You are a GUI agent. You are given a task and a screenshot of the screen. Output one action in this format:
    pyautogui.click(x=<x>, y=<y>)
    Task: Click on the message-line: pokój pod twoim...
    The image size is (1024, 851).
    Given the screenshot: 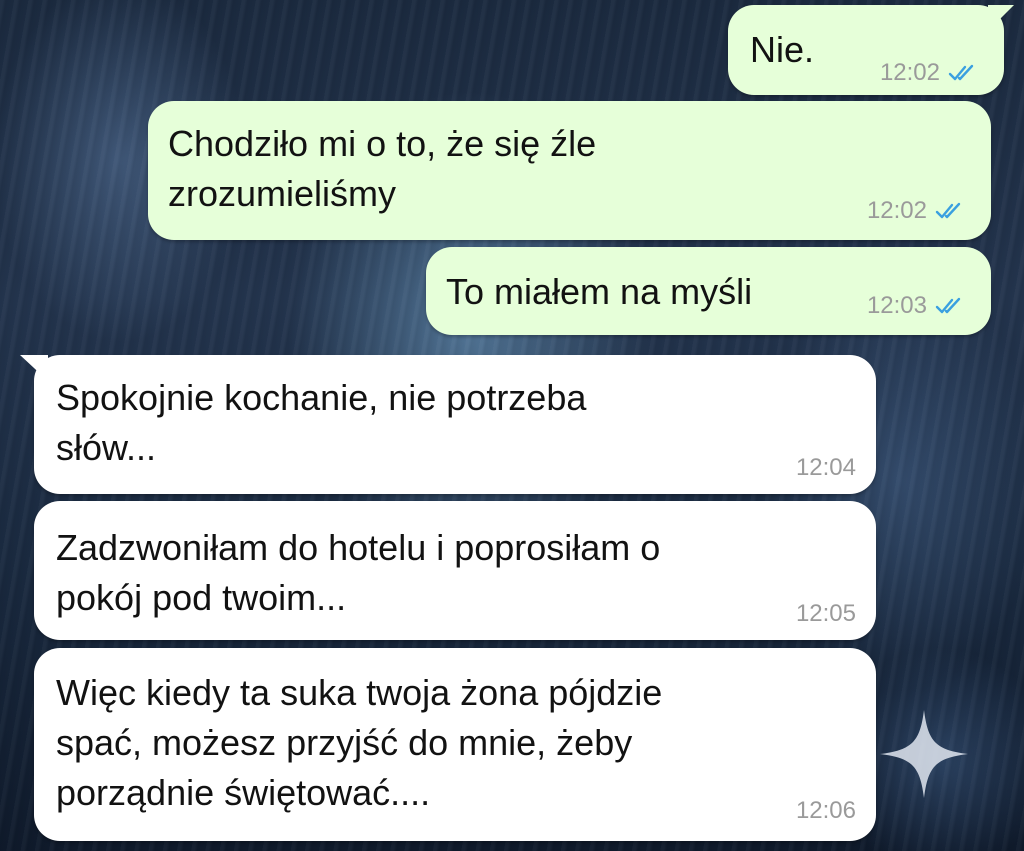 What is the action you would take?
    pyautogui.click(x=201, y=597)
    